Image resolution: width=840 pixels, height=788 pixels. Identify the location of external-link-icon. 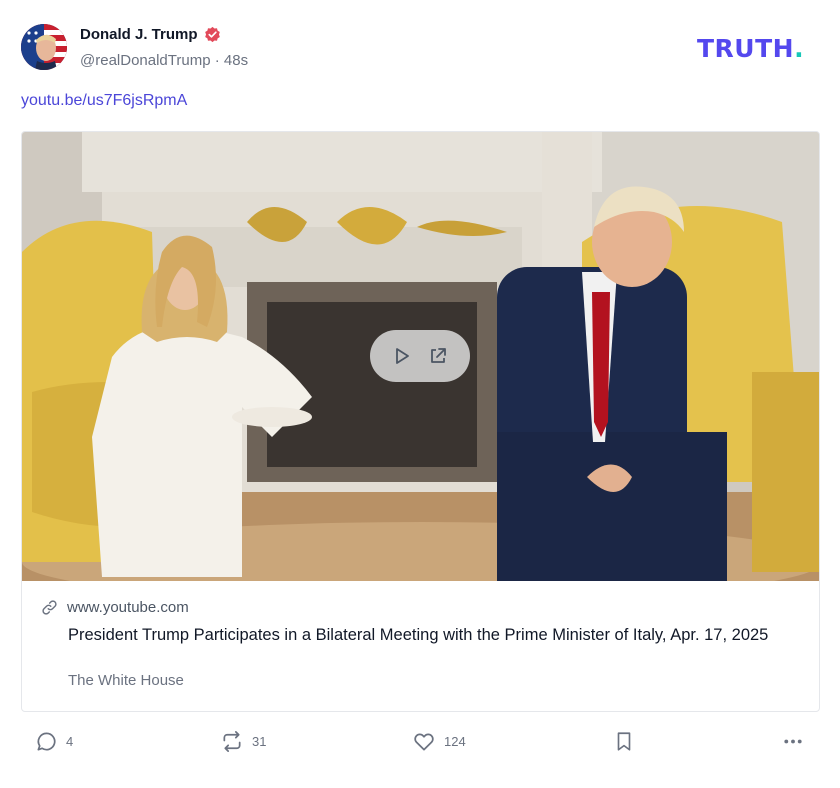
(438, 356).